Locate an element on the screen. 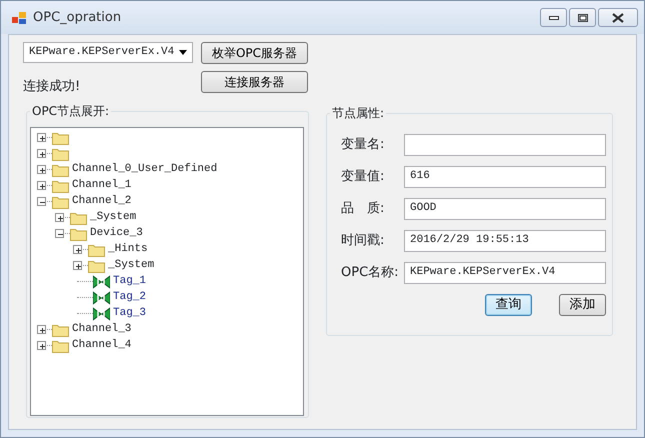  input-field is located at coordinates (505, 145).